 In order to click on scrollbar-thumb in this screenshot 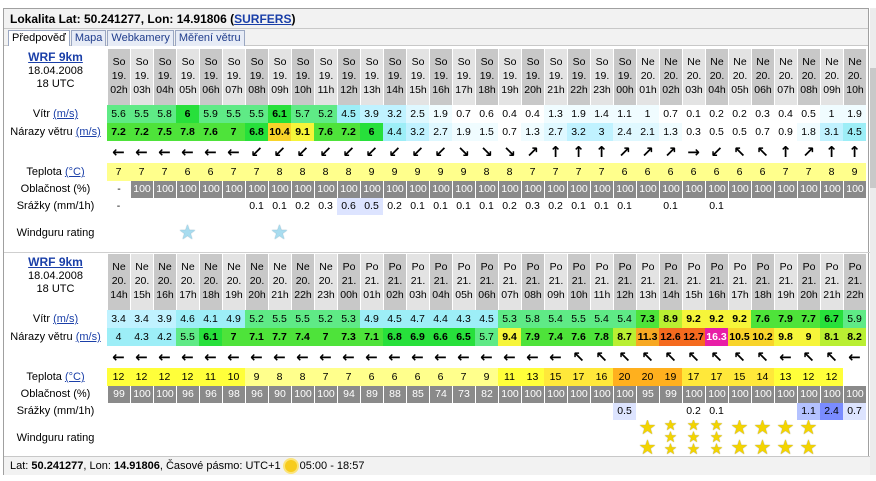, I will do `click(873, 128)`.